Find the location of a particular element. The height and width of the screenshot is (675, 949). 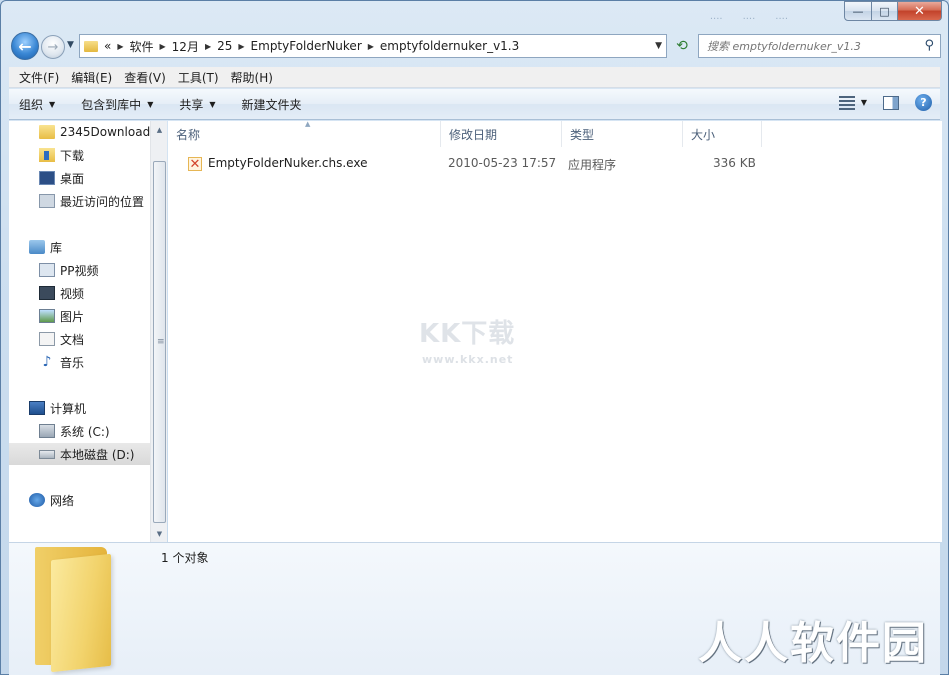

arrow-right-icon: → is located at coordinates (53, 47).